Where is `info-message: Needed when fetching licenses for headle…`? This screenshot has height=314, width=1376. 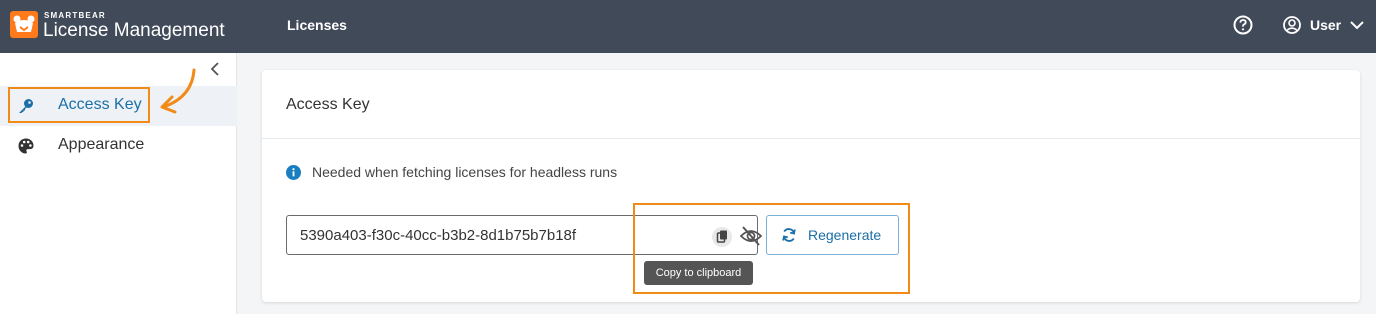 info-message: Needed when fetching licenses for headle… is located at coordinates (451, 172).